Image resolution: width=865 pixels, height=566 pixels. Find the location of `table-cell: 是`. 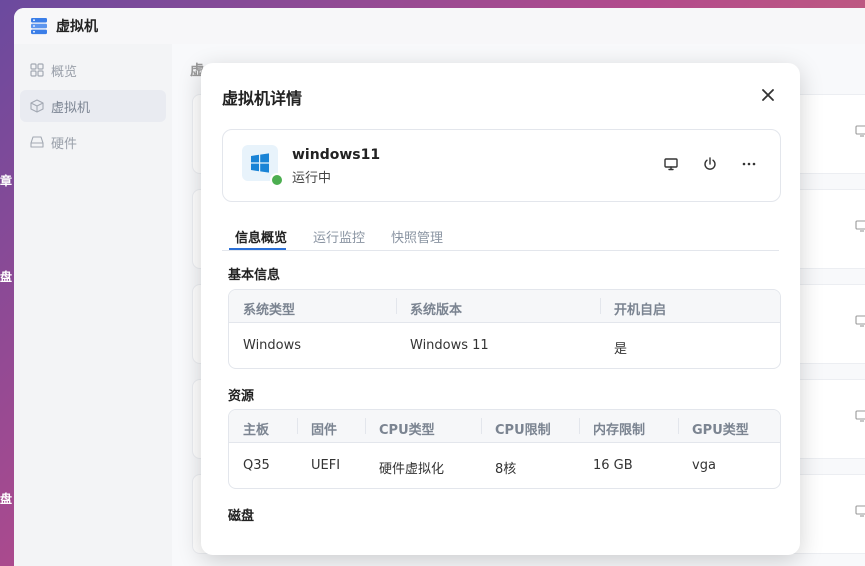

table-cell: 是 is located at coordinates (621, 349).